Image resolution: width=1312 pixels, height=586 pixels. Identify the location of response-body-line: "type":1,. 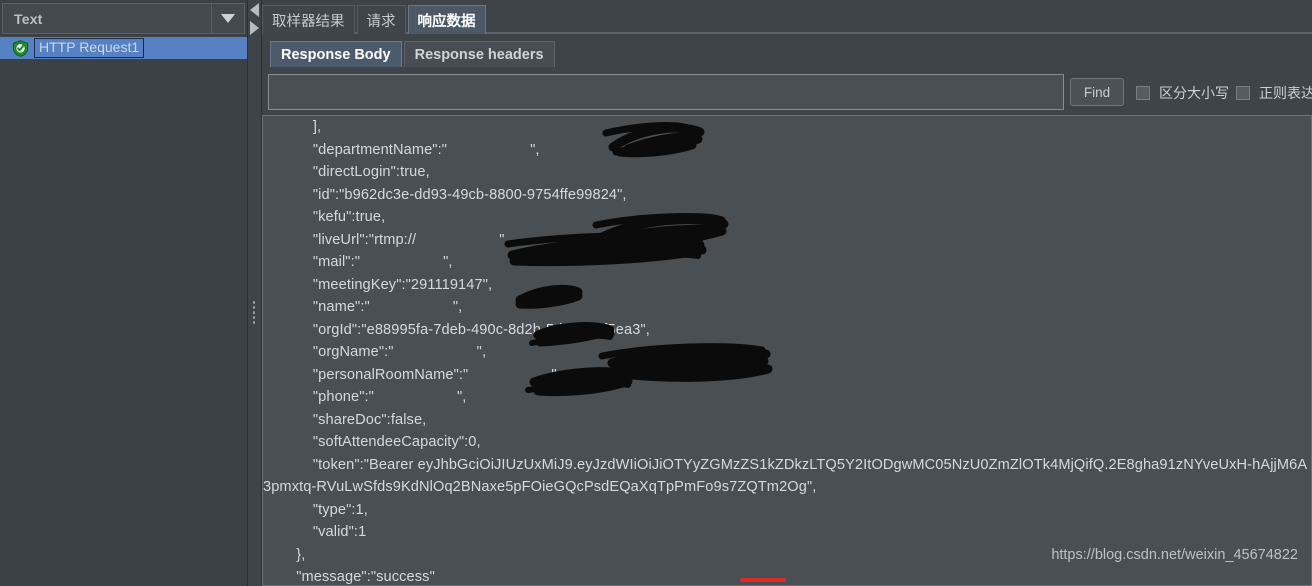
(315, 509).